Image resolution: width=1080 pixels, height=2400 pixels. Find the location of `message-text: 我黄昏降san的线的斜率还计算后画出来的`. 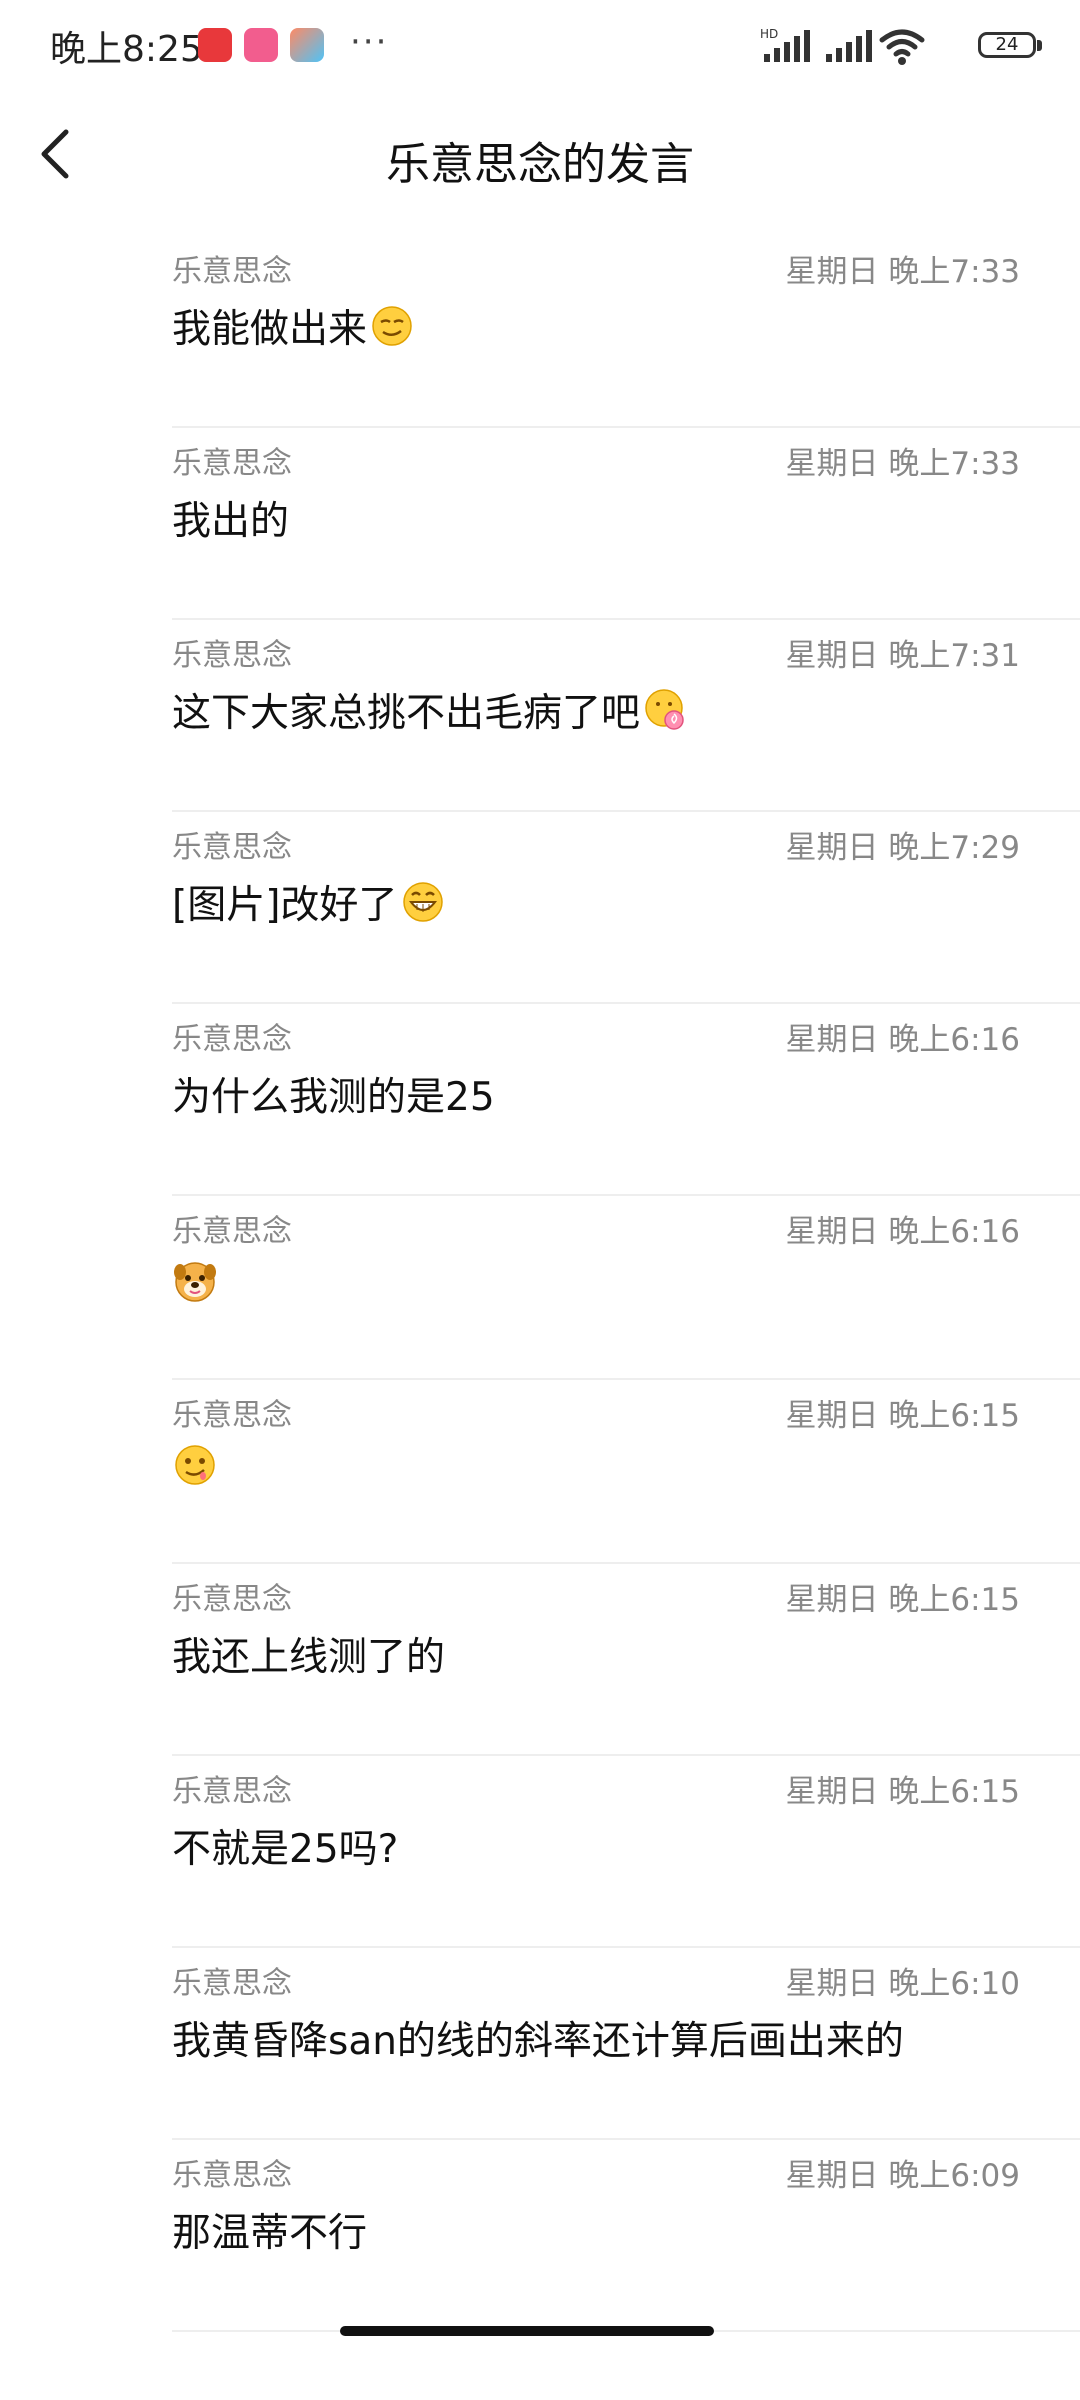

message-text: 我黄昏降san的线的斜率还计算后画出来的 is located at coordinates (538, 2038).